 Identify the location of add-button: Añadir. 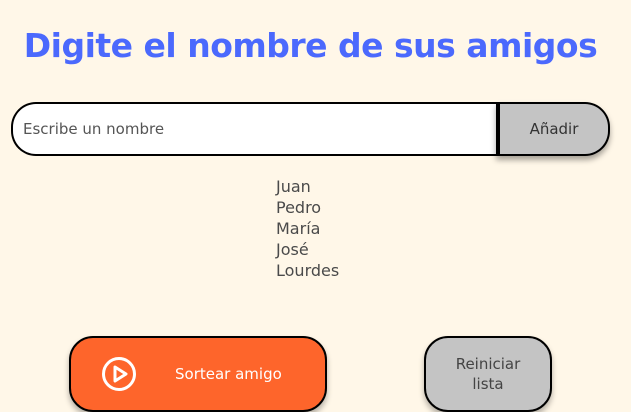
(553, 129).